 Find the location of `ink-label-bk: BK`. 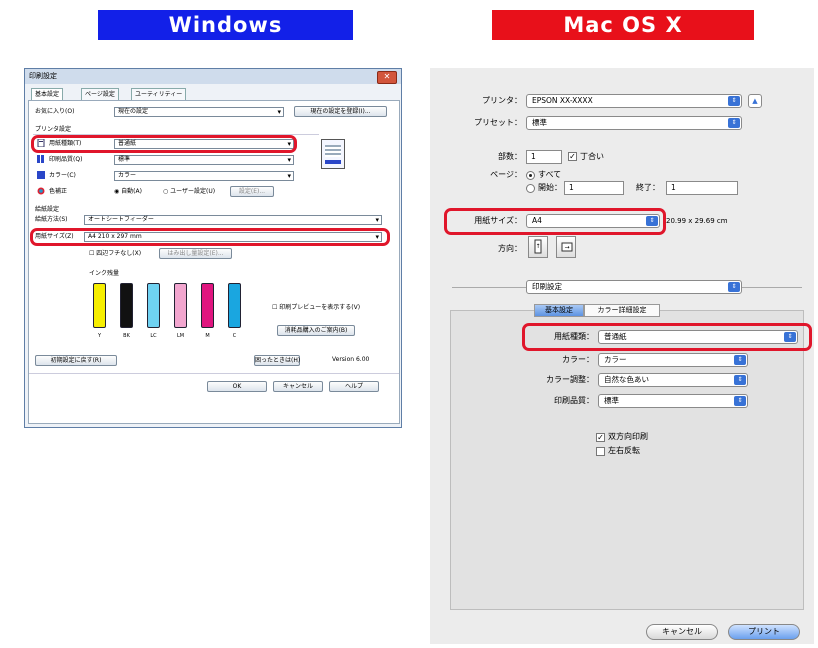

ink-label-bk: BK is located at coordinates (126, 336).